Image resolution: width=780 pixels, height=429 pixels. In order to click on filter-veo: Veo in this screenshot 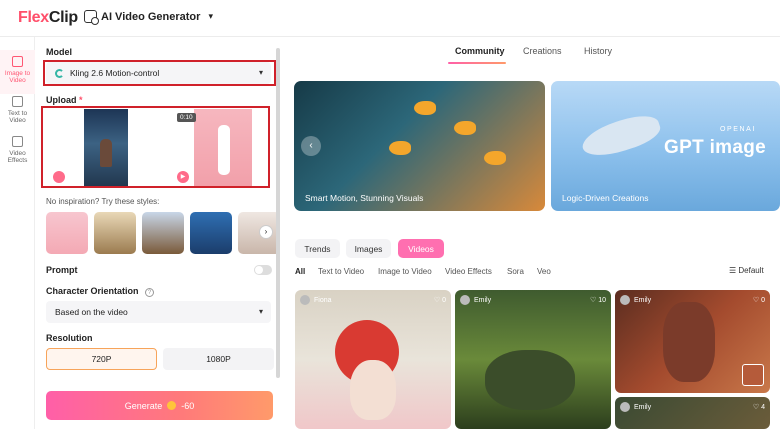, I will do `click(544, 271)`.